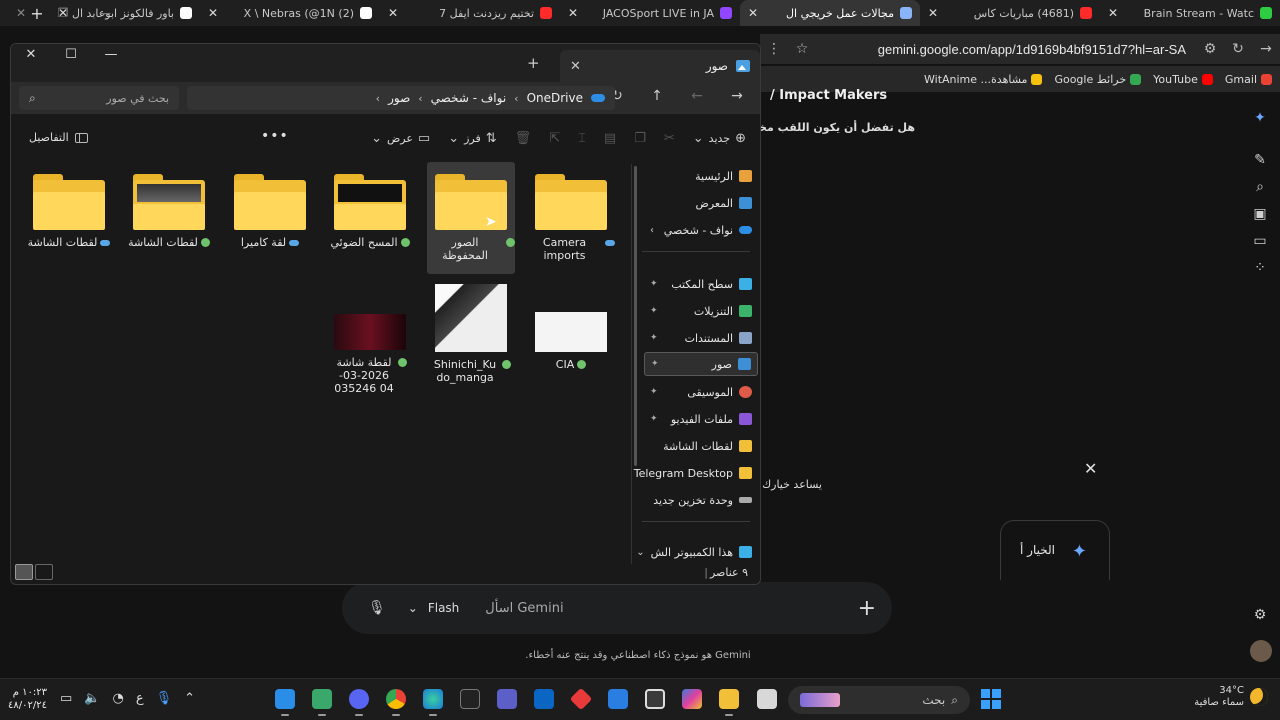  Describe the element at coordinates (370, 338) in the screenshot. I see `image-item: لقطة شاشة 2026-03-04 035246` at that location.